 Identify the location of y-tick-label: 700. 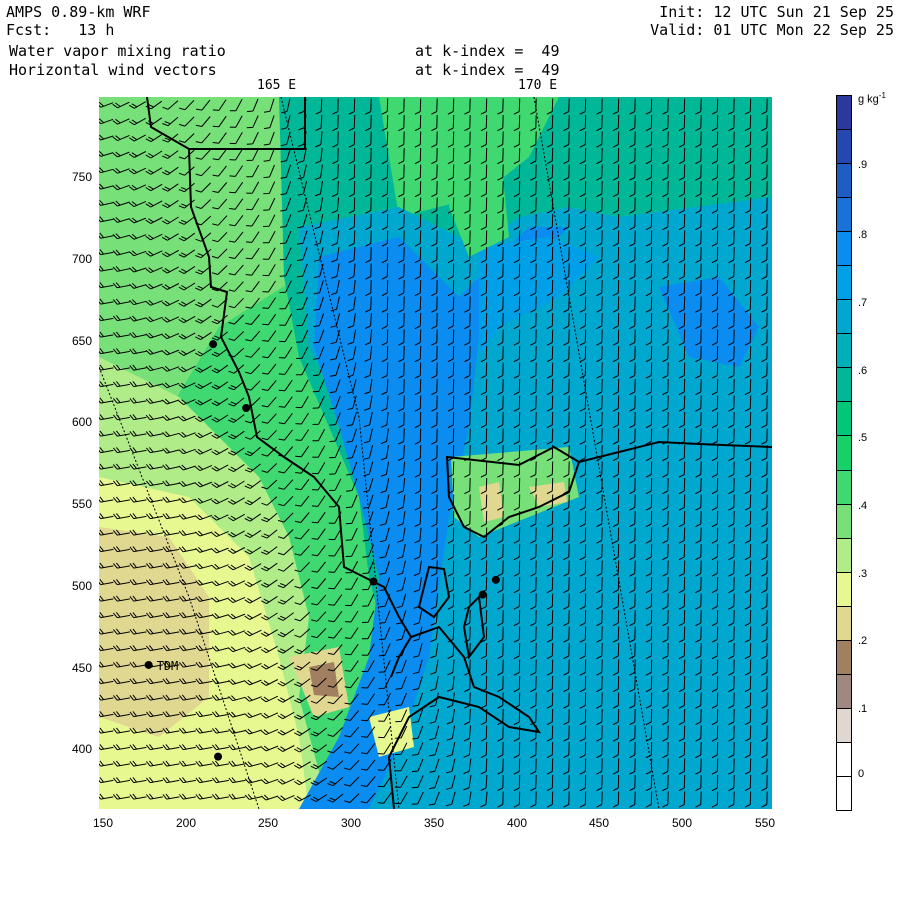
(81, 259).